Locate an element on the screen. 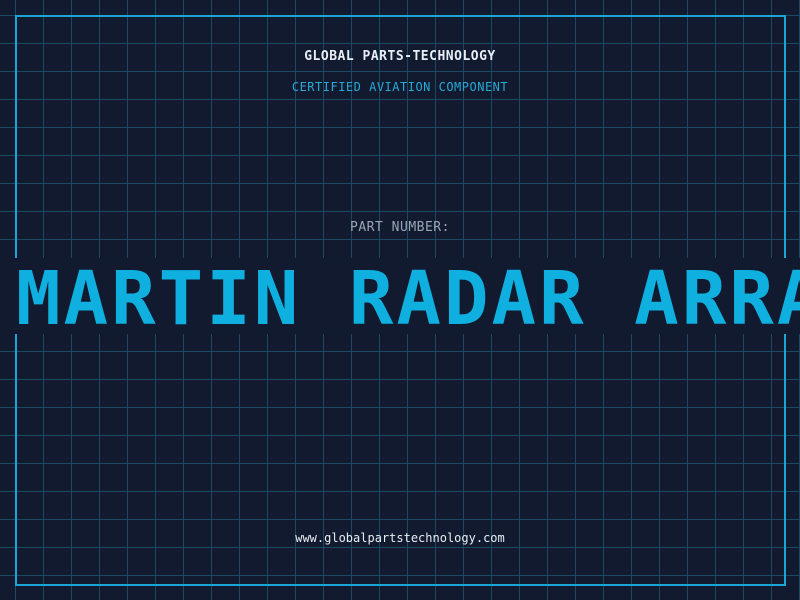 The height and width of the screenshot is (600, 800). certification-tagline: CERTIFIED AVIATION COMPONENT is located at coordinates (400, 87).